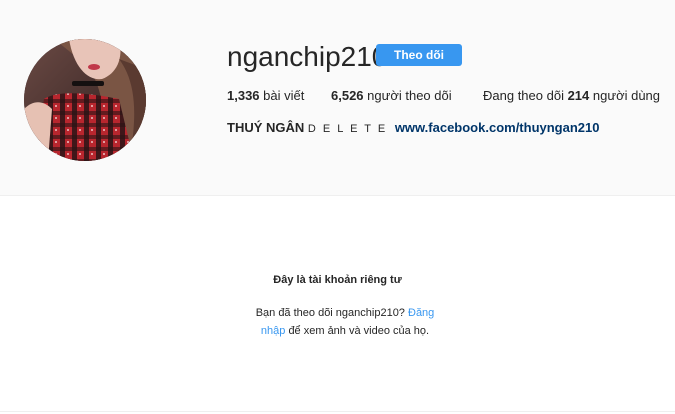 The height and width of the screenshot is (414, 675). Describe the element at coordinates (359, 331) in the screenshot. I see `private-text-after: để xem ảnh và video của họ.` at that location.